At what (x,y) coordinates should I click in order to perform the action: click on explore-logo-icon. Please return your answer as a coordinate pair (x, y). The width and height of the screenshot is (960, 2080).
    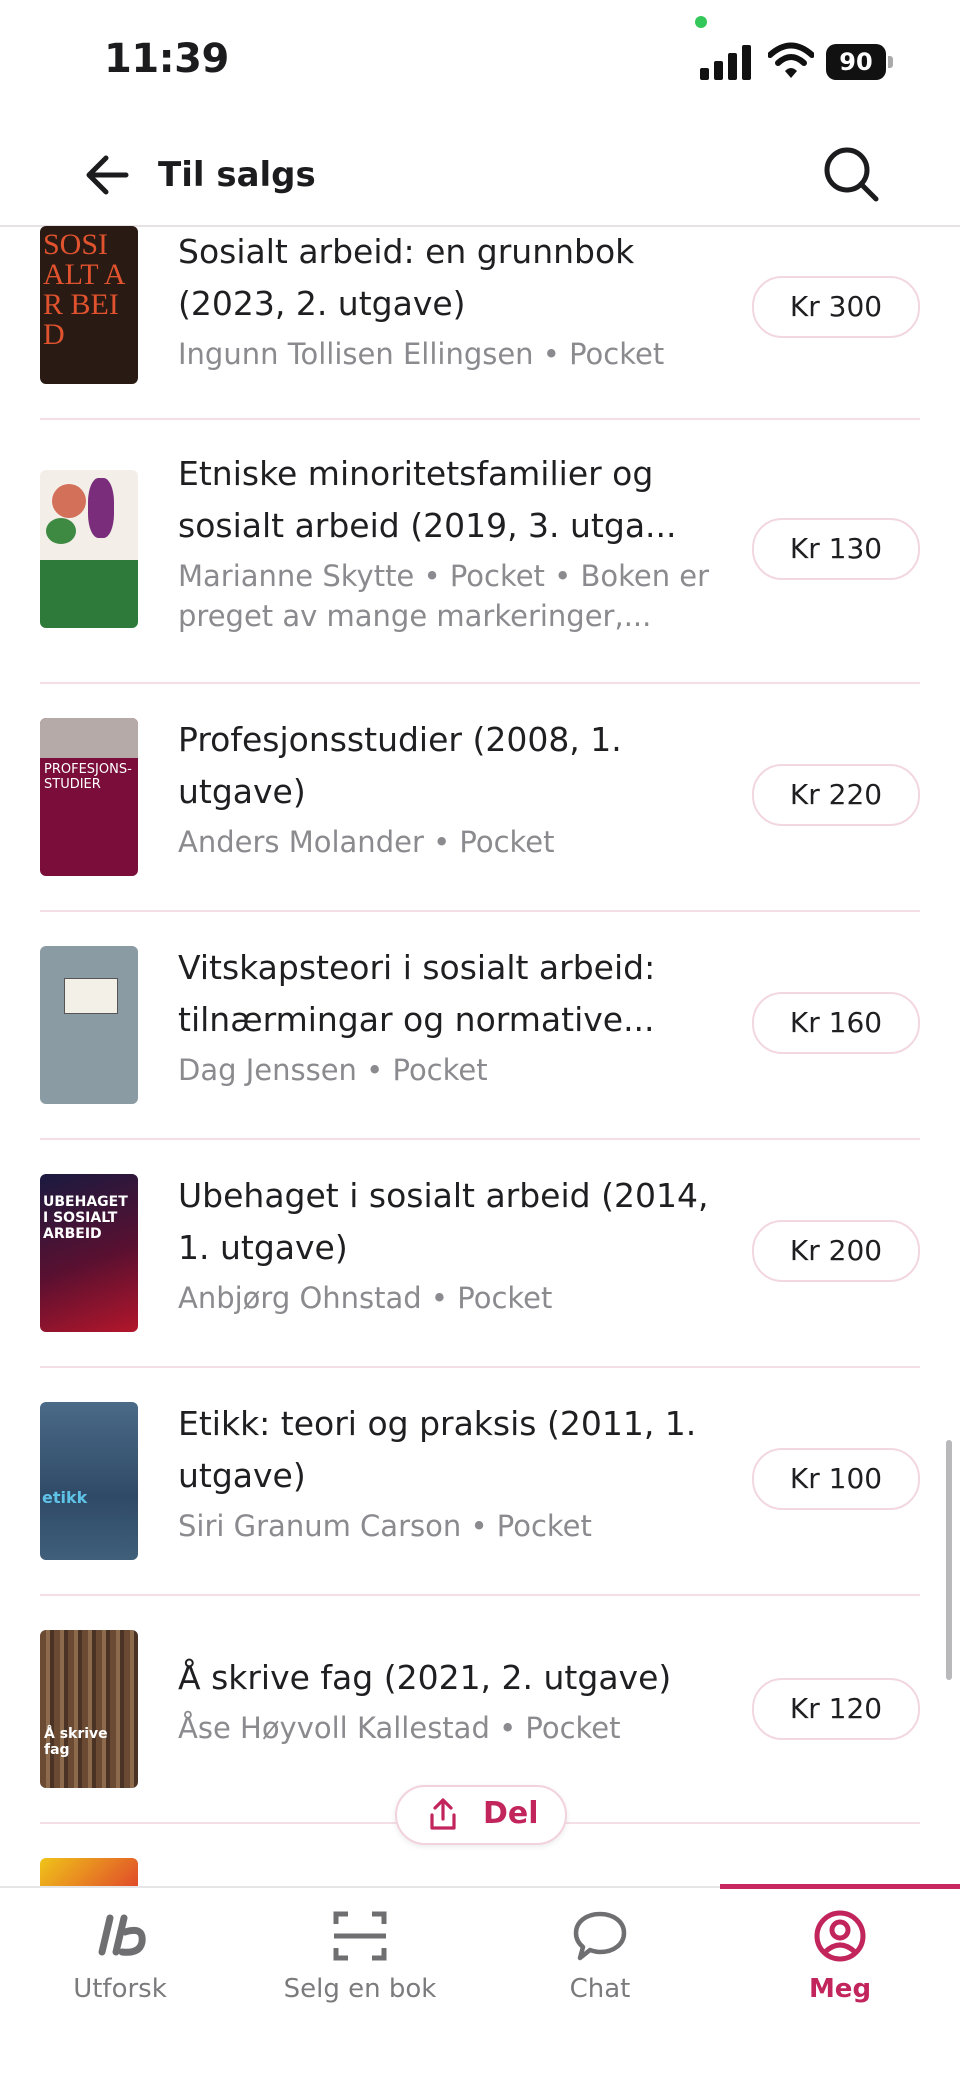
    Looking at the image, I should click on (122, 1935).